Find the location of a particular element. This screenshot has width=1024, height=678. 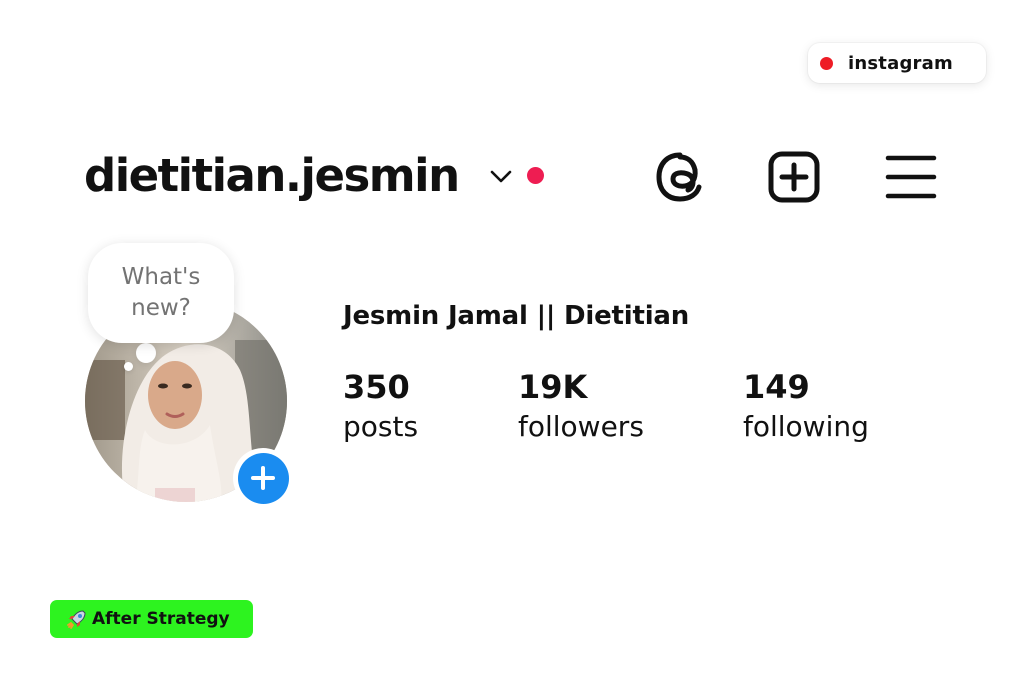

menu-icon is located at coordinates (911, 177).